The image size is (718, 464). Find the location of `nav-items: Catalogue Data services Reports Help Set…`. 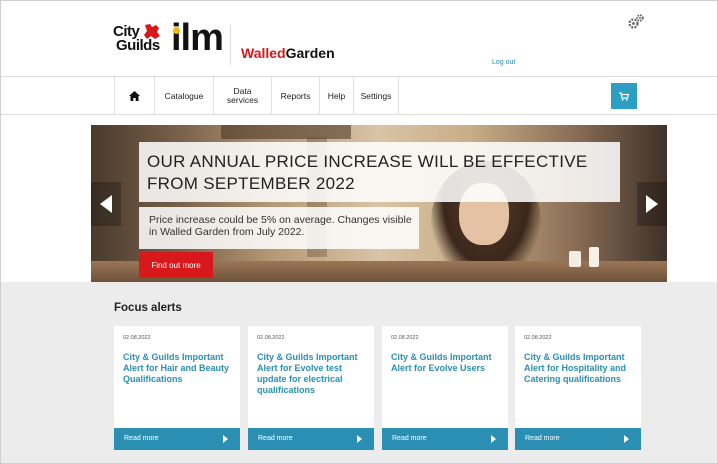

nav-items: Catalogue Data services Reports Help Set… is located at coordinates (256, 96).